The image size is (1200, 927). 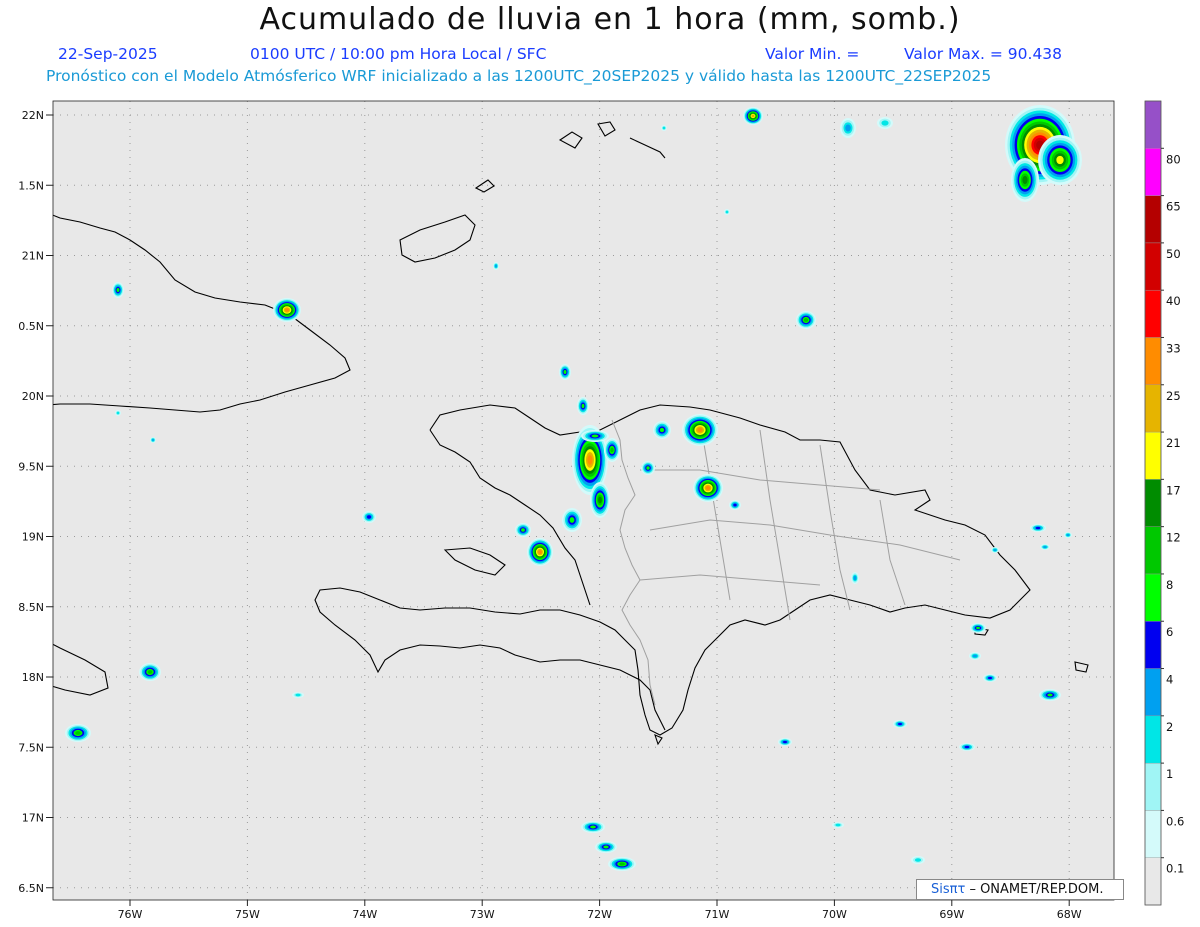 What do you see at coordinates (1164, 503) in the screenshot?
I see `colorbar: 0.10.612468121721253340506580` at bounding box center [1164, 503].